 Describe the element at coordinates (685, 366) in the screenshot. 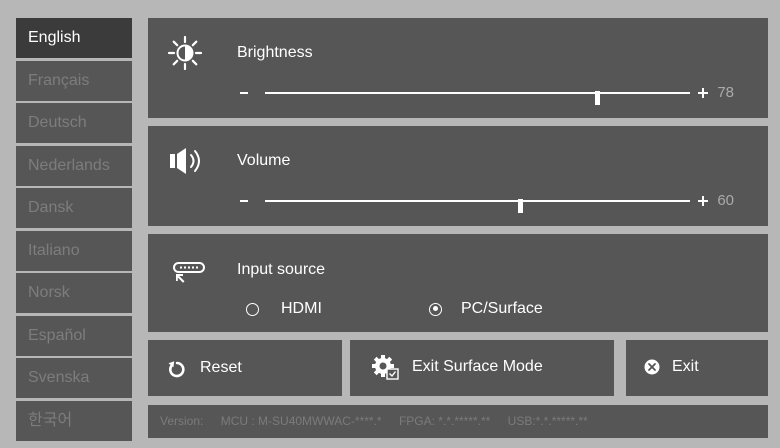

I see `exit-label: Exit` at that location.